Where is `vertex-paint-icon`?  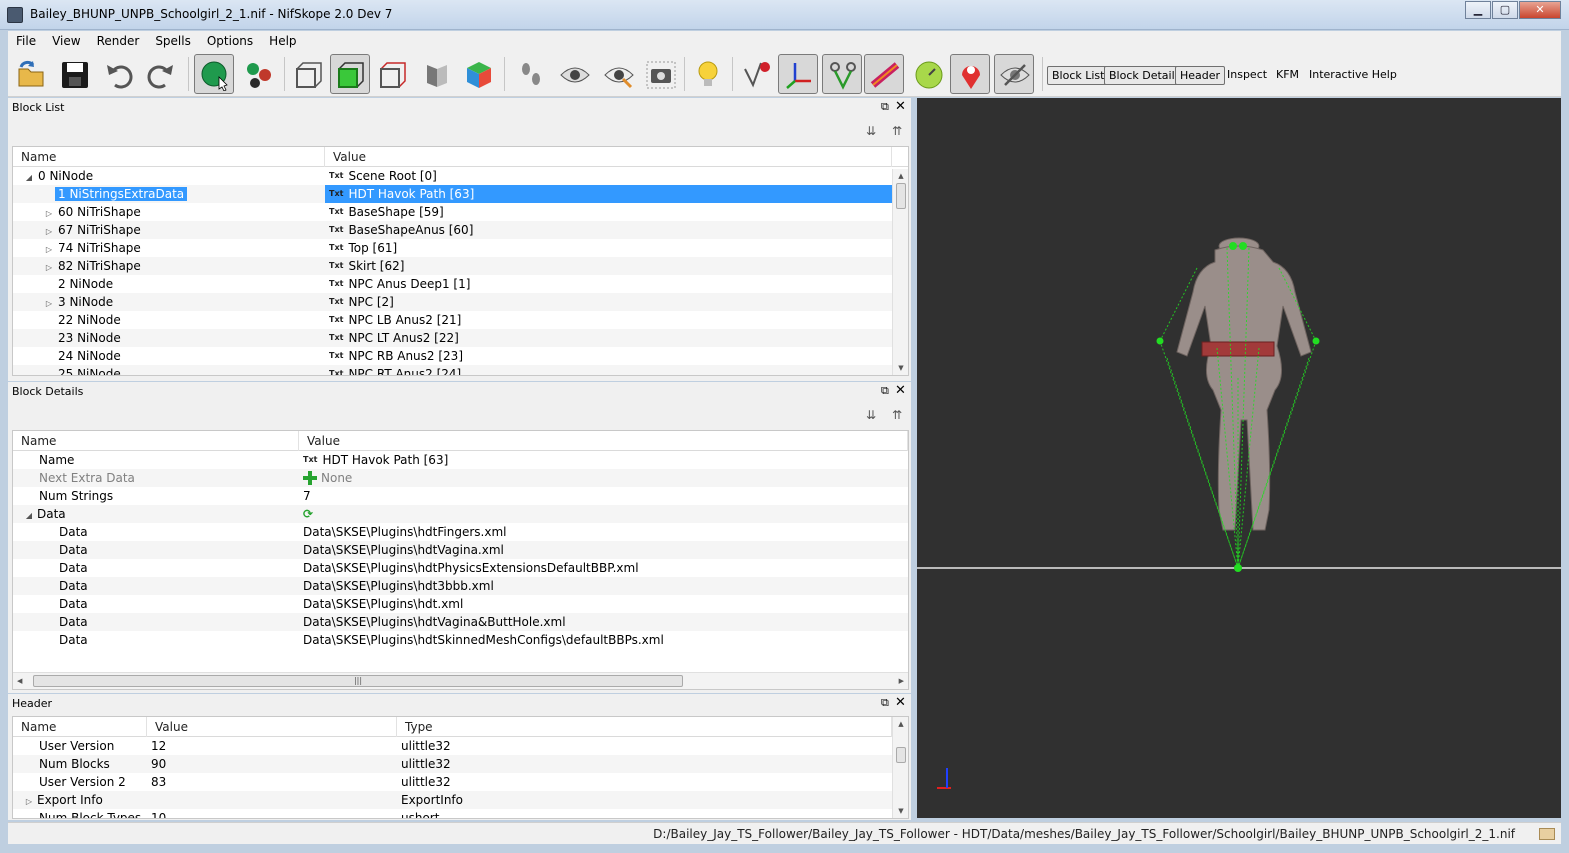 vertex-paint-icon is located at coordinates (756, 74).